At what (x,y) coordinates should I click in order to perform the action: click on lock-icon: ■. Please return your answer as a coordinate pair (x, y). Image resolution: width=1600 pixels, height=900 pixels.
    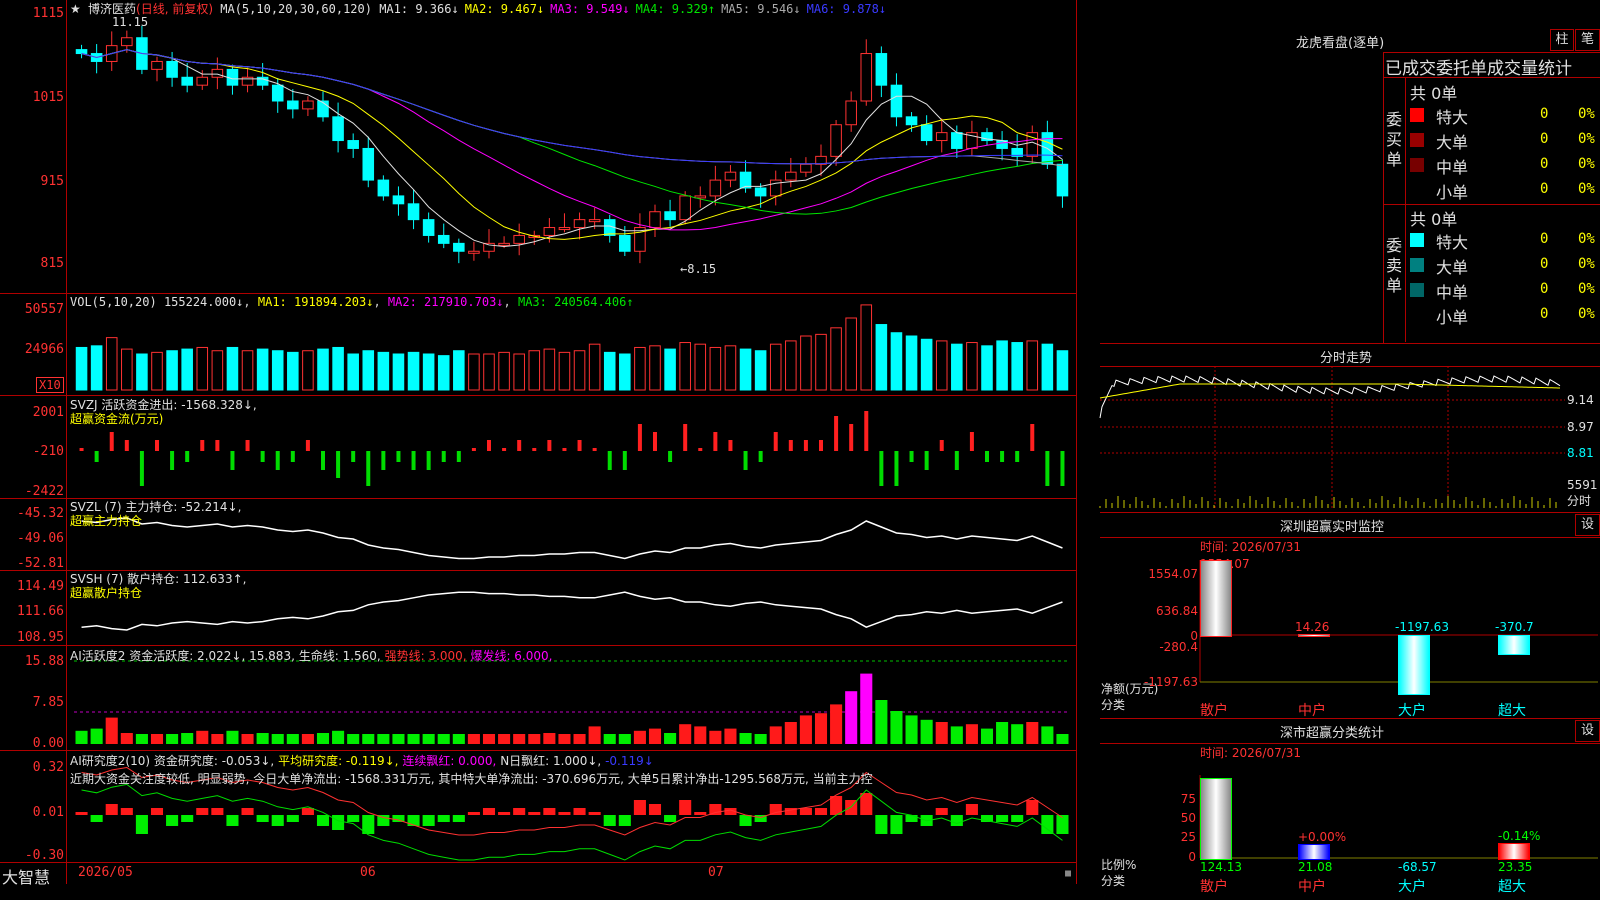
    Looking at the image, I should click on (1068, 873).